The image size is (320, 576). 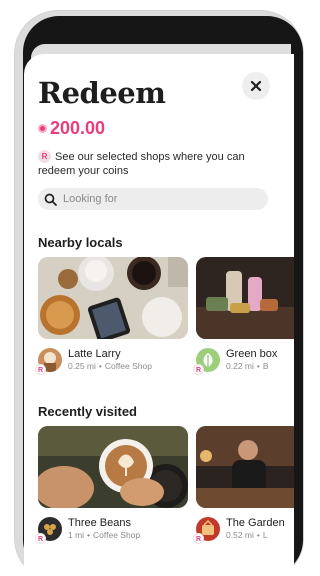 I want to click on shop-card-three-beans: R Three Beans 1 mi • Coffee Shop, so click(x=111, y=485).